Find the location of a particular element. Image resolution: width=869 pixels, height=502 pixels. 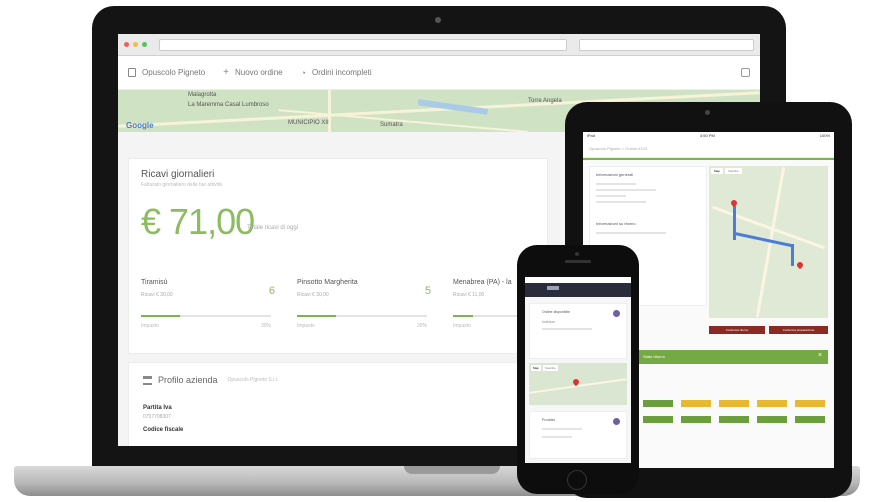

close-window-button is located at coordinates (126, 44).